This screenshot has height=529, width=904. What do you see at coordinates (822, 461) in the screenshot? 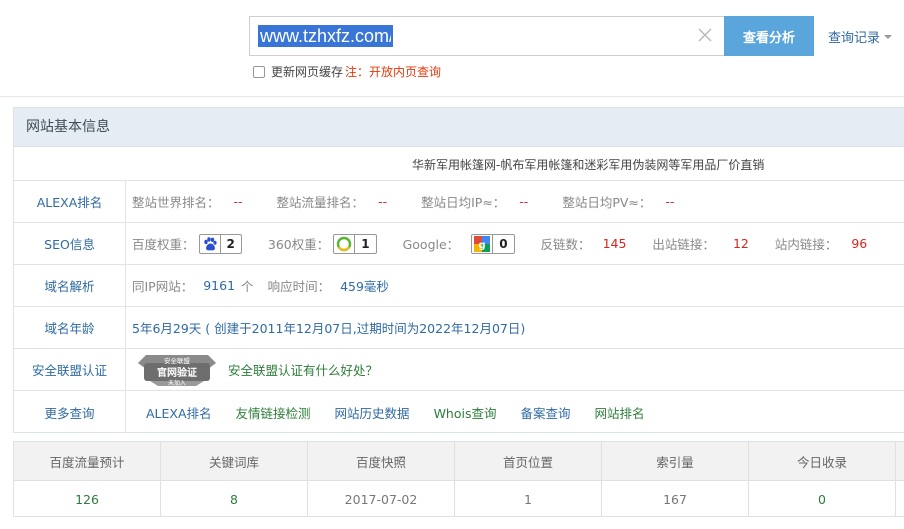
I see `stats-header: 今日收录` at bounding box center [822, 461].